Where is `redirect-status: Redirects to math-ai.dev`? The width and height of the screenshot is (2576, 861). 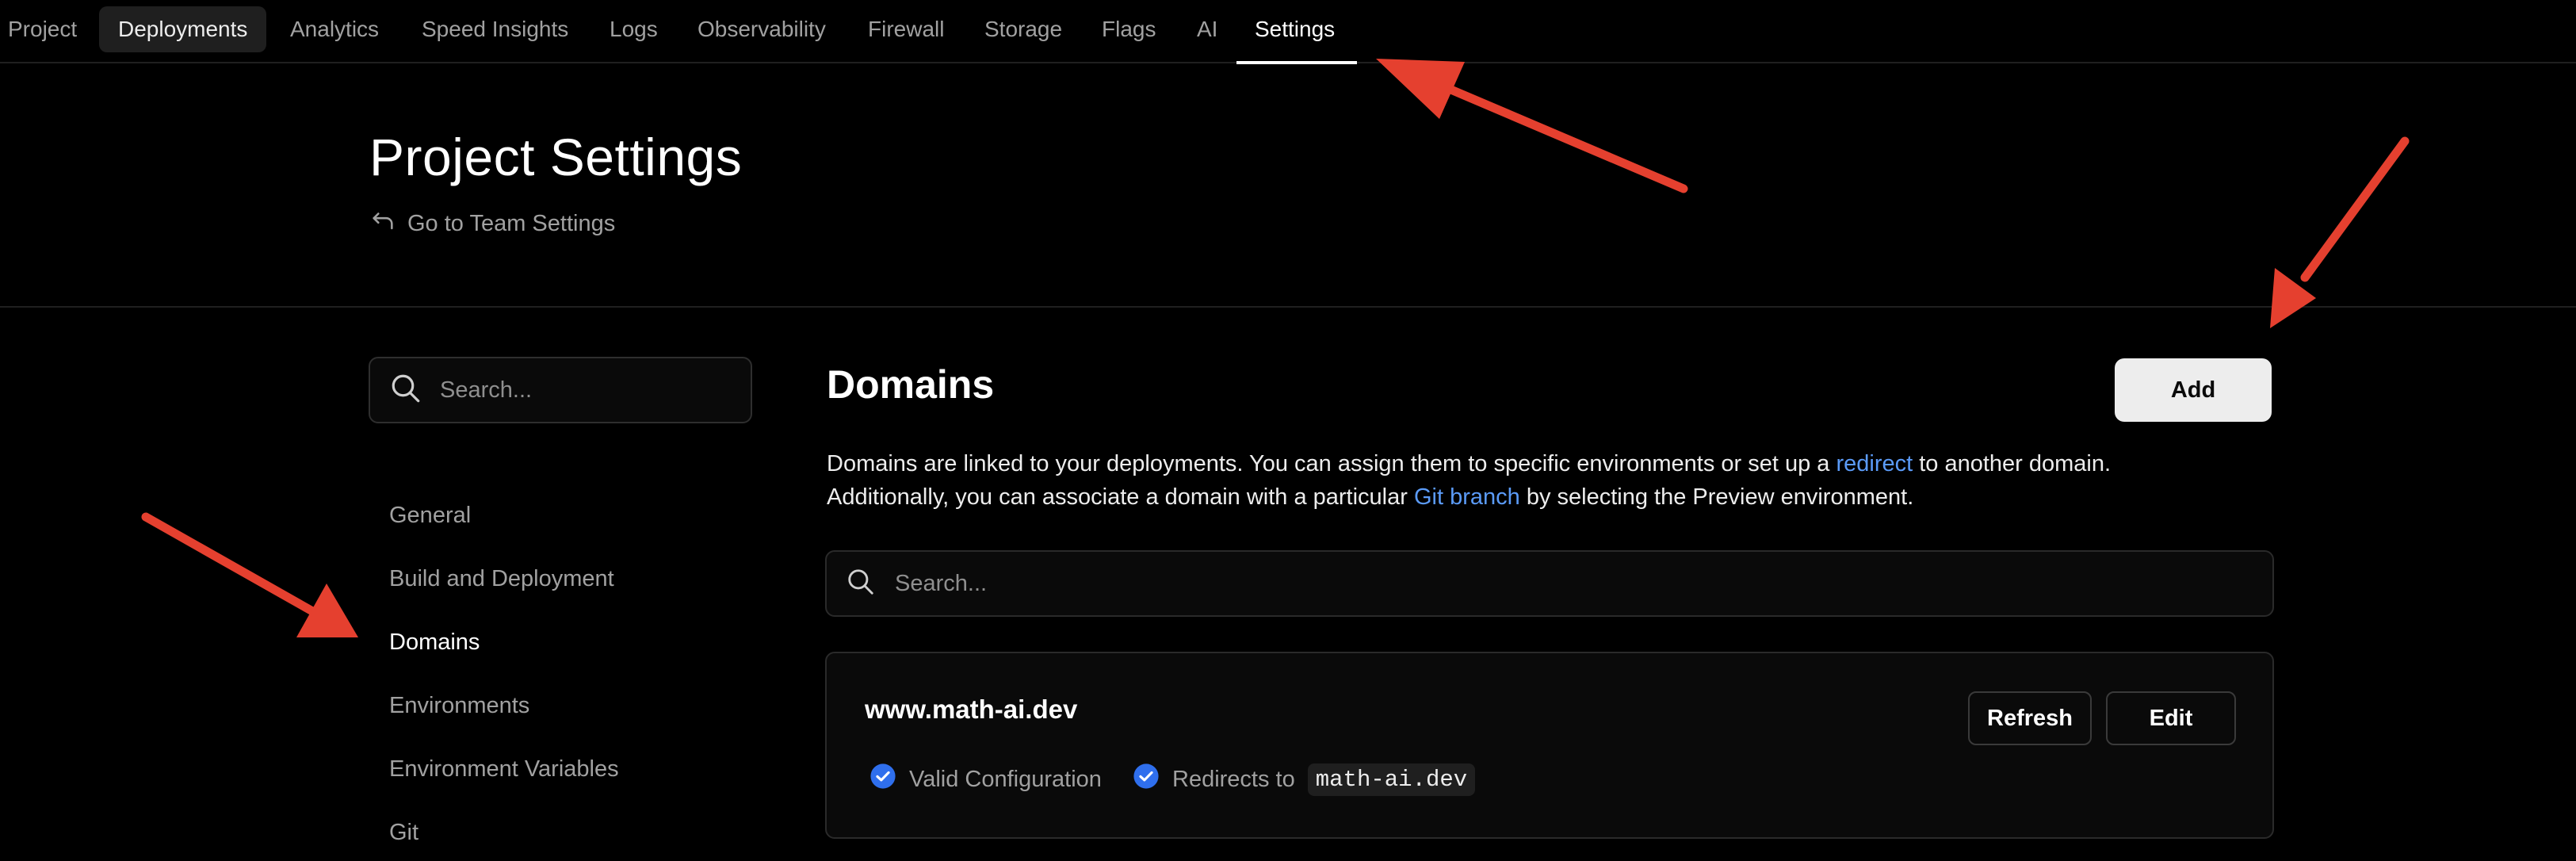 redirect-status: Redirects to math-ai.dev is located at coordinates (1304, 780).